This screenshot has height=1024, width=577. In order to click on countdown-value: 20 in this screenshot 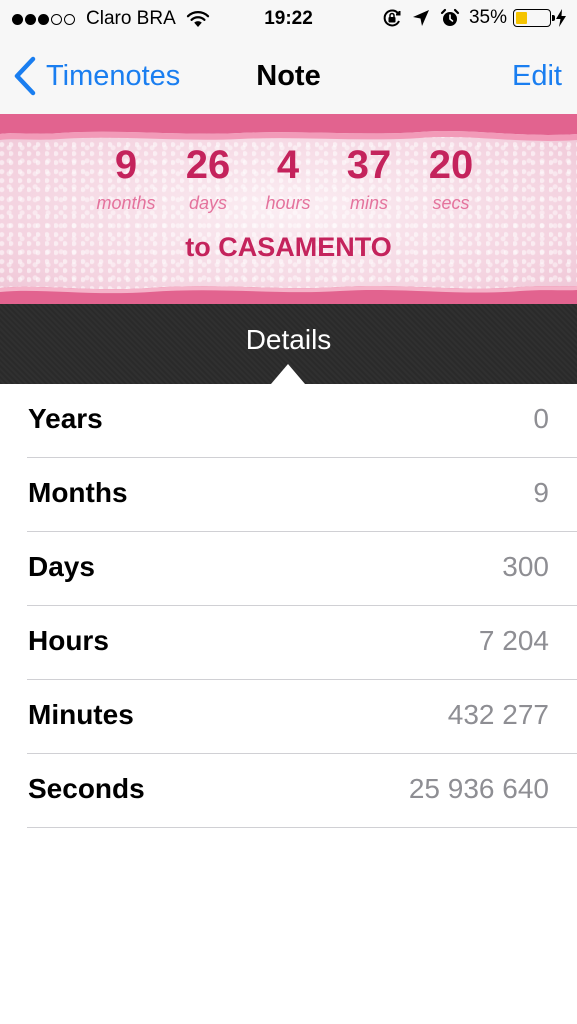, I will do `click(451, 165)`.